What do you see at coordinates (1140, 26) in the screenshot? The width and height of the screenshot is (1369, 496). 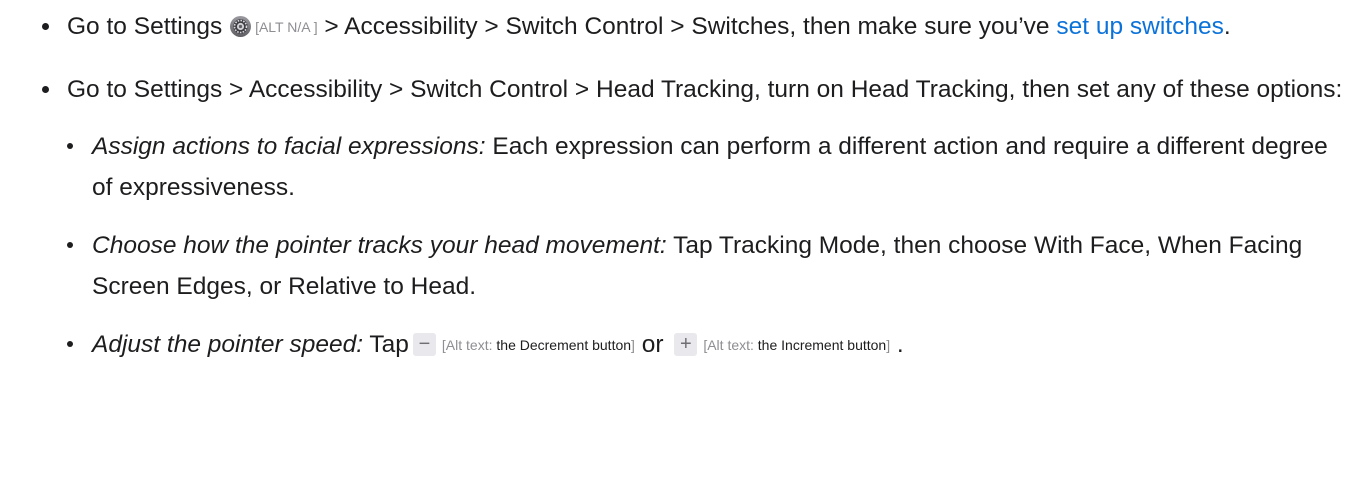 I see `set-up-switches-link: set up switches` at bounding box center [1140, 26].